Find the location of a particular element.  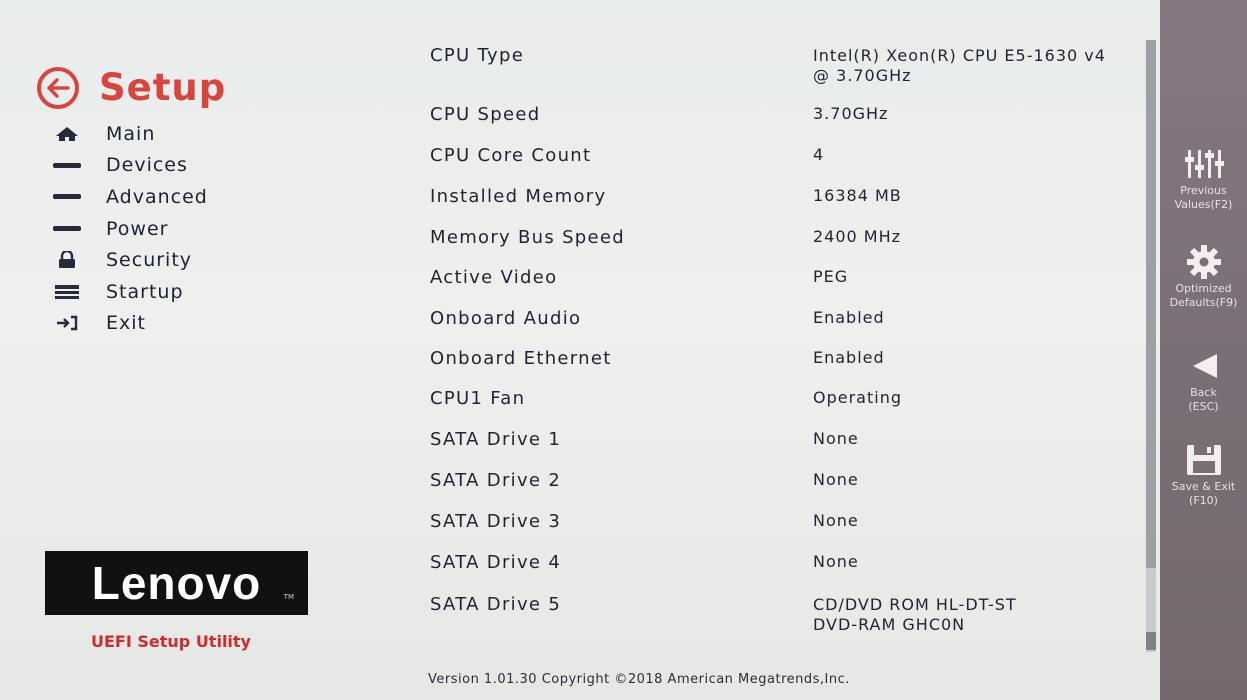

gear-icon is located at coordinates (1203, 262).